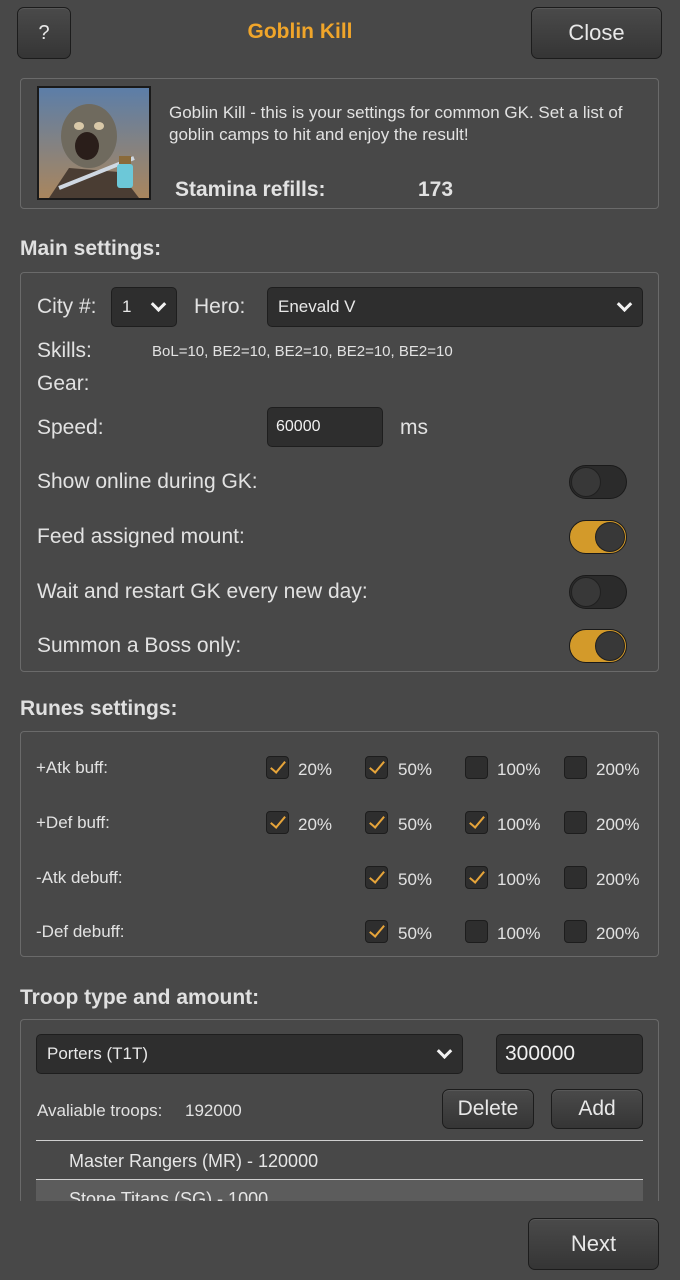 This screenshot has height=1280, width=680. What do you see at coordinates (300, 31) in the screenshot?
I see `page-title: Goblin Kill` at bounding box center [300, 31].